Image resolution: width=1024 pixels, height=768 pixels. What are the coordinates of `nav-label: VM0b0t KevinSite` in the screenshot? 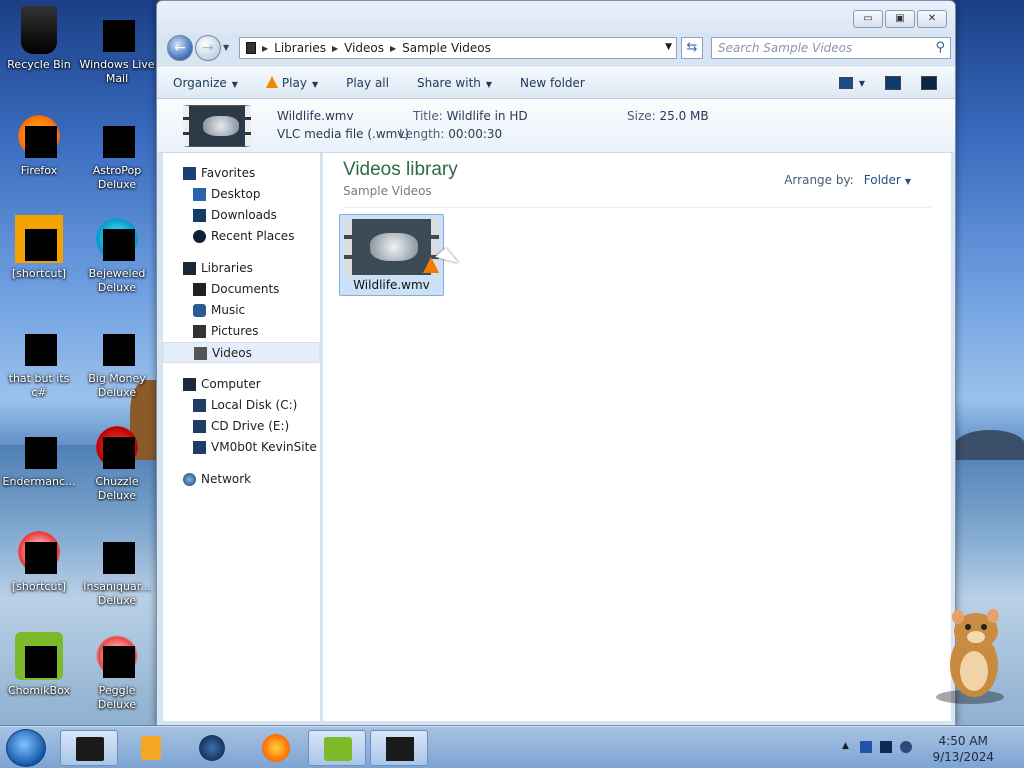 It's located at (264, 447).